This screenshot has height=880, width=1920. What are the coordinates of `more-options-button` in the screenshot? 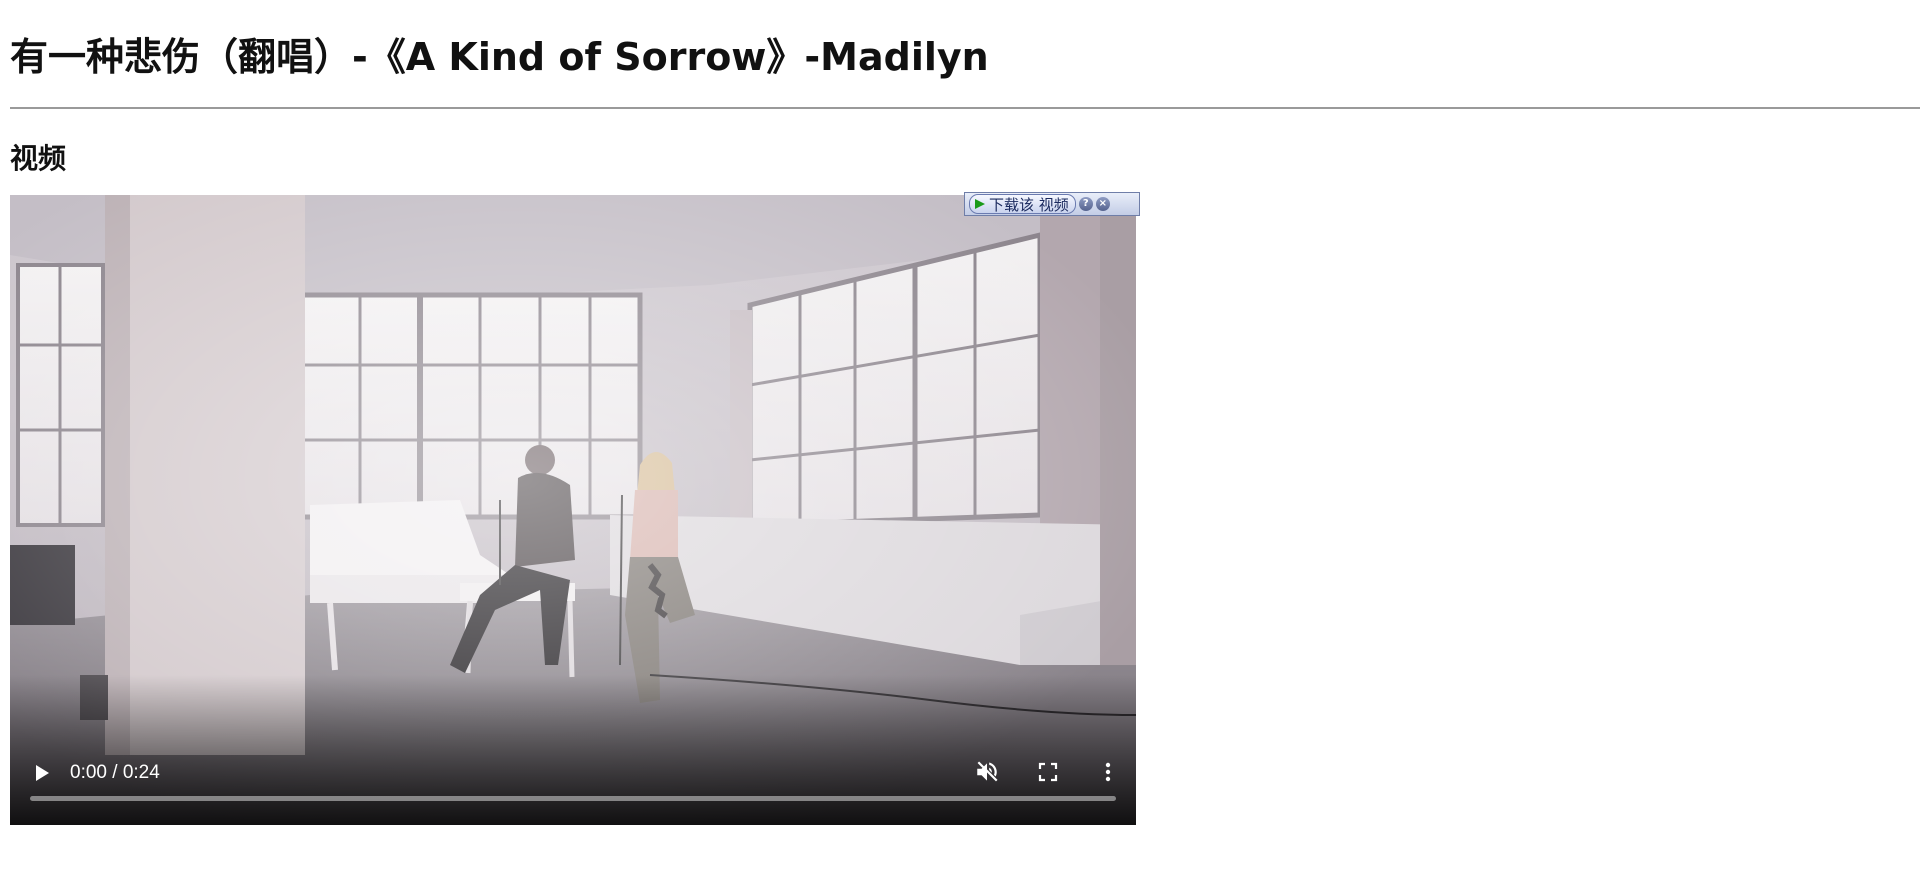 It's located at (1108, 772).